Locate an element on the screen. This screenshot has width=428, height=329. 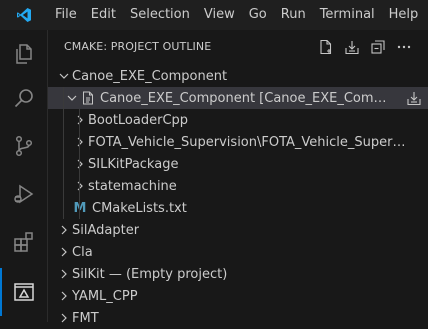
build-all-icon is located at coordinates (352, 47).